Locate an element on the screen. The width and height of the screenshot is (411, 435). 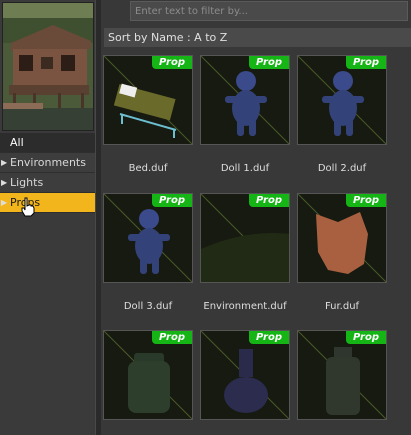
jar-icon is located at coordinates (148, 375).